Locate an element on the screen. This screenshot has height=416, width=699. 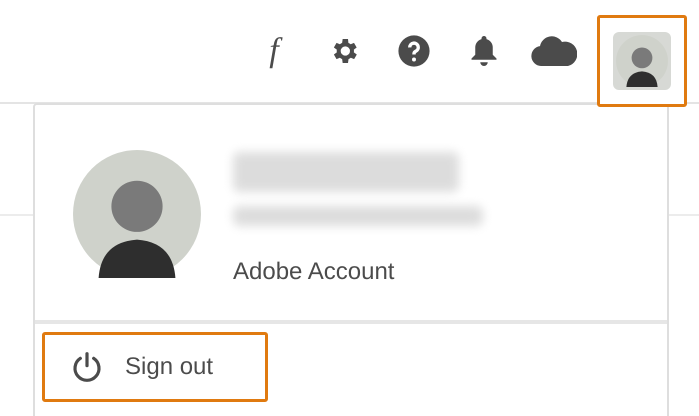
sign-out-button: Sign out is located at coordinates (155, 367).